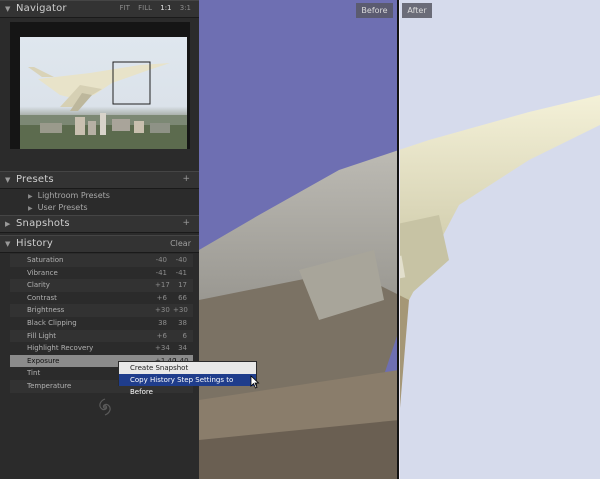  Describe the element at coordinates (153, 8) in the screenshot. I see `zoom-options: FIT FILL 1:1 3:1` at that location.